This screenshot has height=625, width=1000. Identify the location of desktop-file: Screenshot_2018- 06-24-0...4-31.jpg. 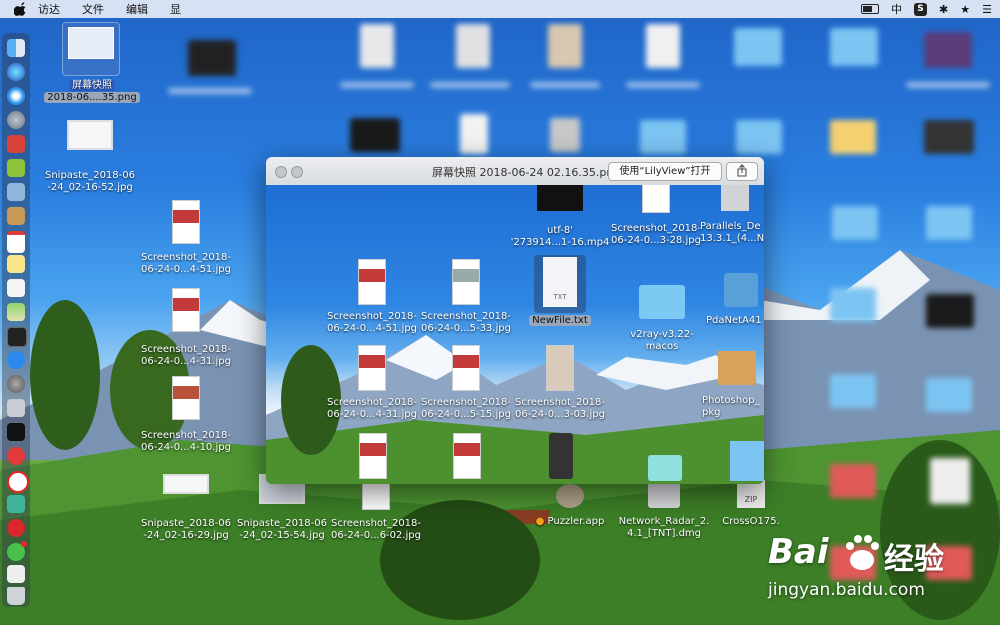
(186, 328).